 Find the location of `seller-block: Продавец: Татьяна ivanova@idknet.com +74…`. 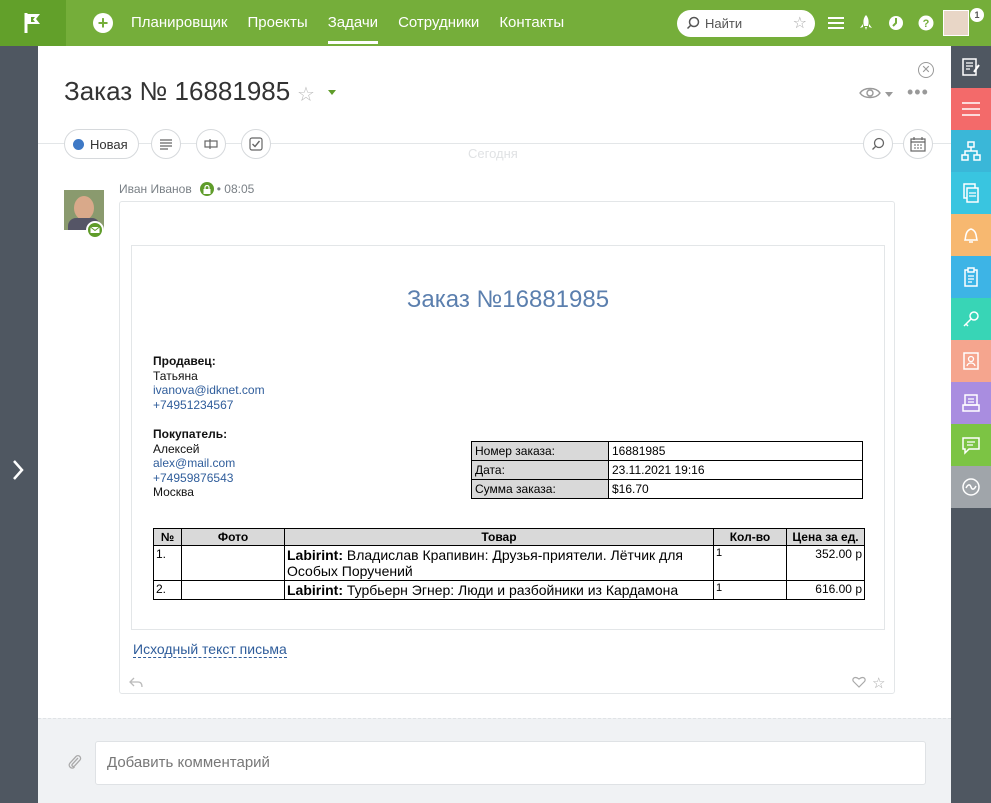

seller-block: Продавец: Татьяна ivanova@idknet.com +74… is located at coordinates (209, 383).